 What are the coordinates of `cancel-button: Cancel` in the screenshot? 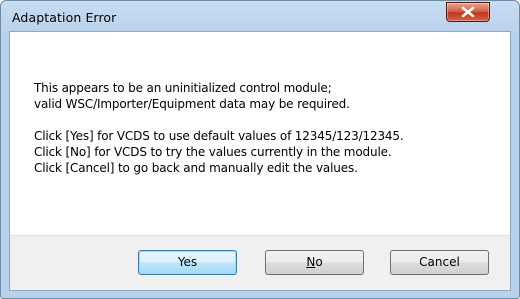 It's located at (439, 262).